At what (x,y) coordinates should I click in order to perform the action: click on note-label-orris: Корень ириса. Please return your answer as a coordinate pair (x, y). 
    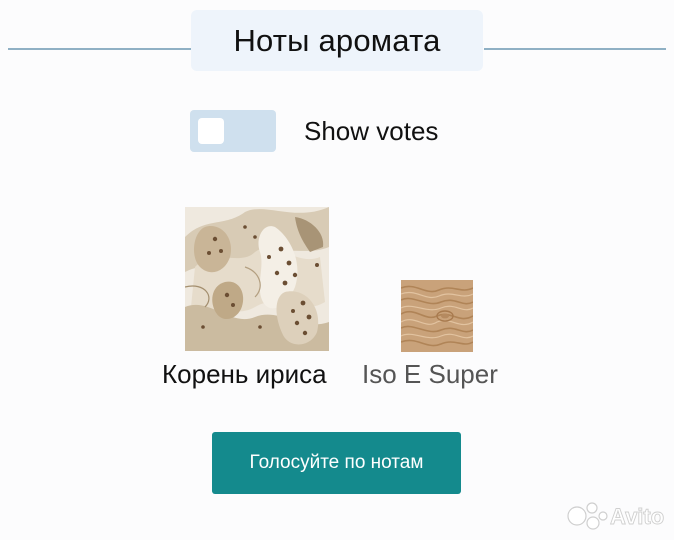
    Looking at the image, I should click on (244, 374).